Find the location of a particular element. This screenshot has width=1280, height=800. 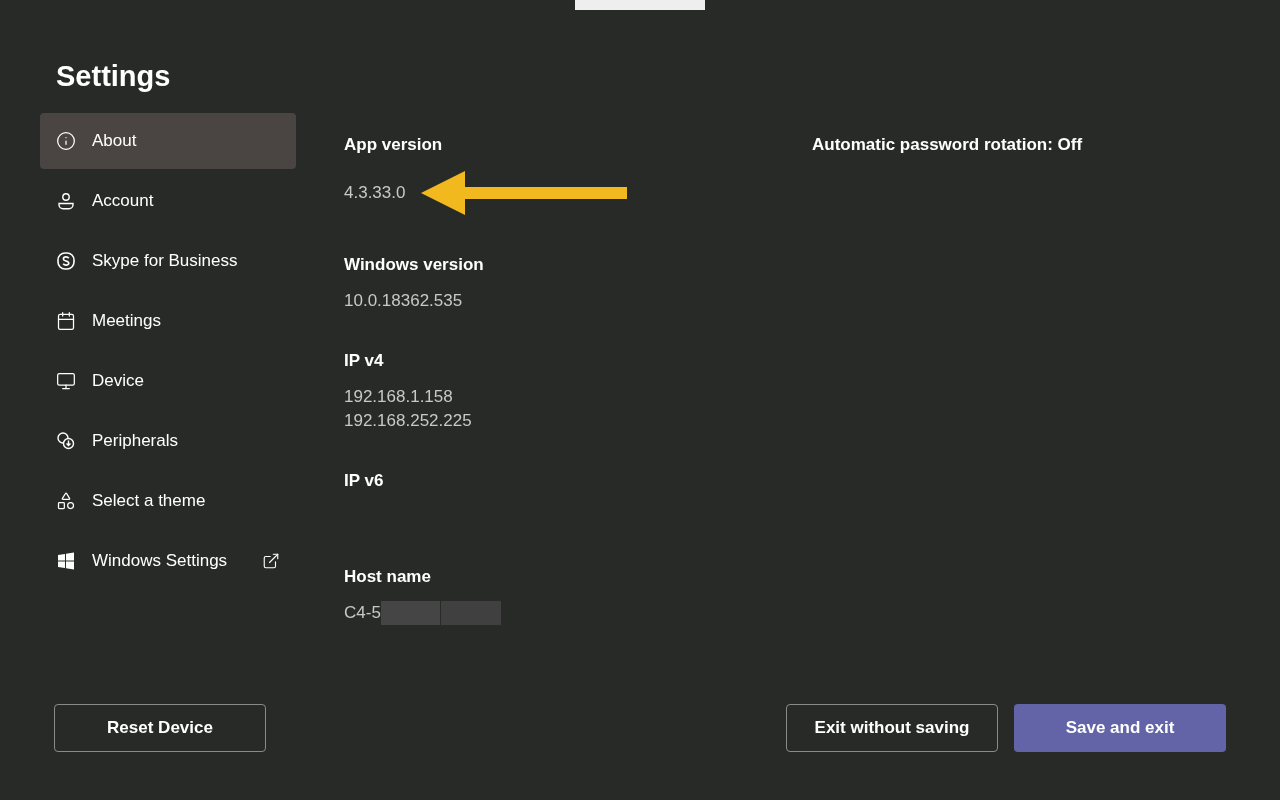

detail-label: Host name is located at coordinates (388, 577).